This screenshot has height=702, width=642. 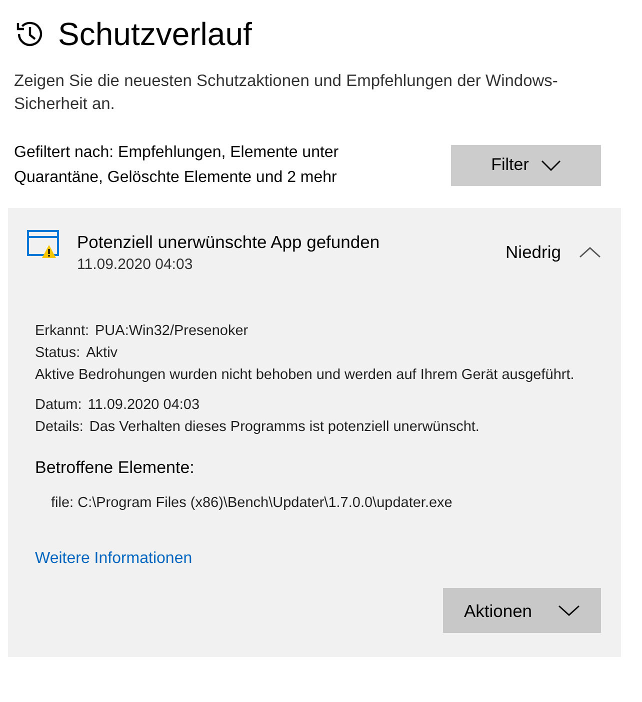 I want to click on more-info-link: Weitere Informationen, so click(x=113, y=559).